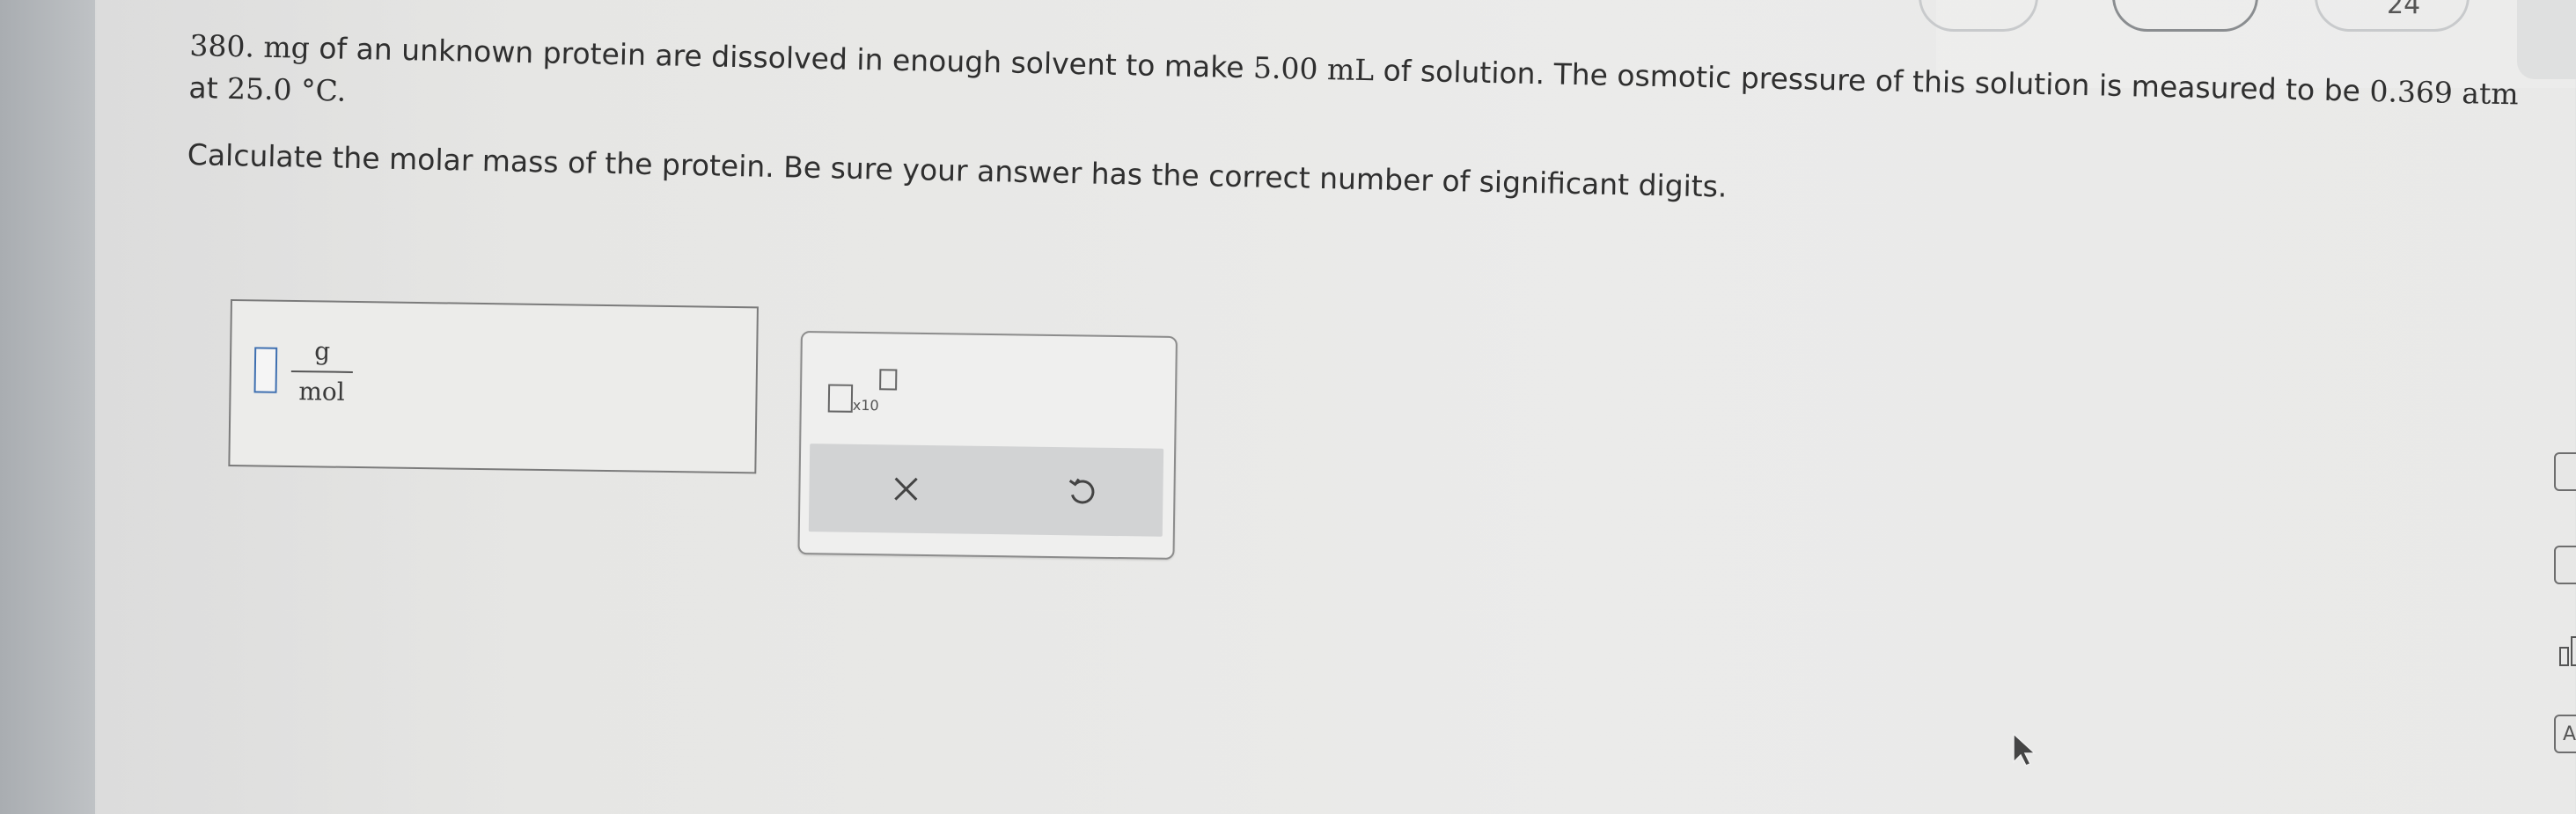 The width and height of the screenshot is (2576, 814). What do you see at coordinates (265, 370) in the screenshot?
I see `answer-input` at bounding box center [265, 370].